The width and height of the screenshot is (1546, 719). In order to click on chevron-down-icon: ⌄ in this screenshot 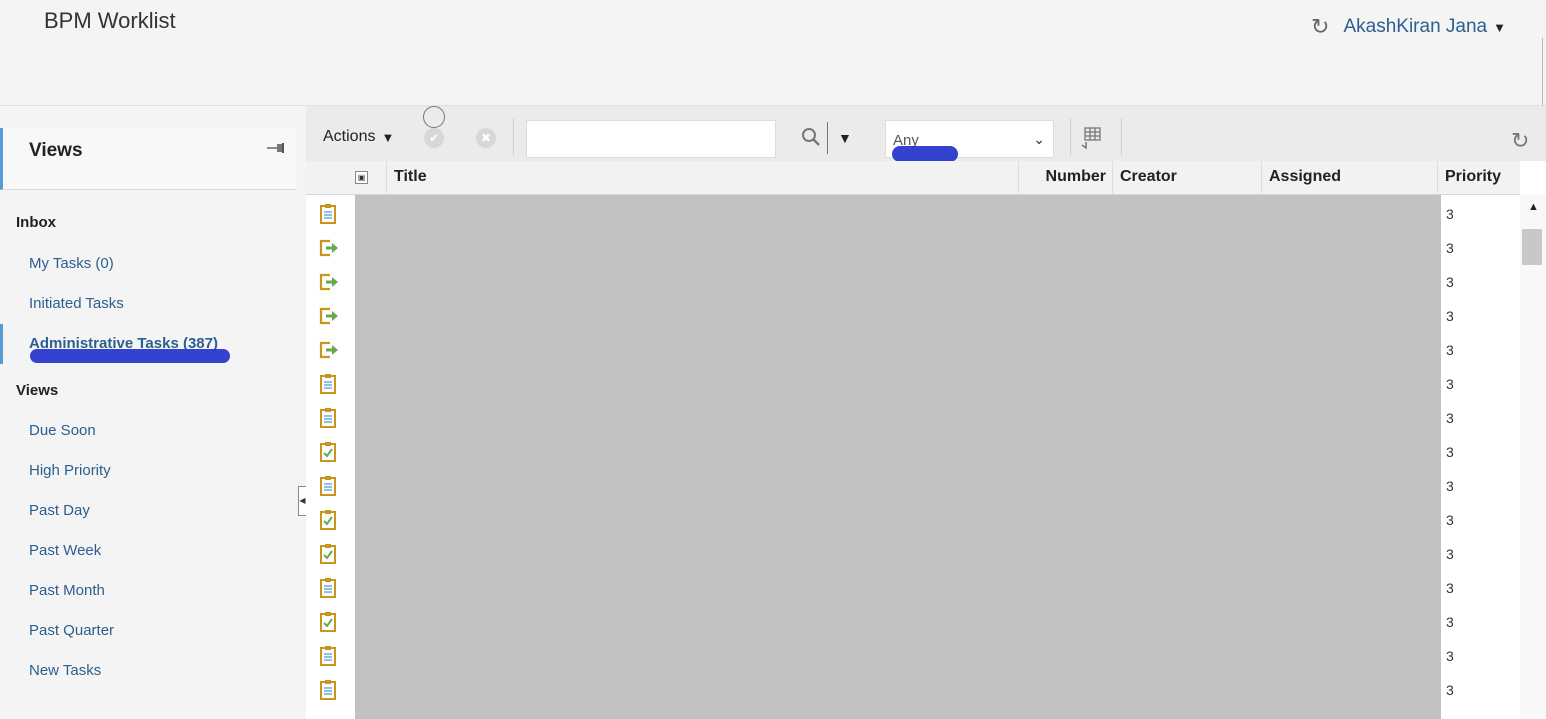, I will do `click(1039, 139)`.